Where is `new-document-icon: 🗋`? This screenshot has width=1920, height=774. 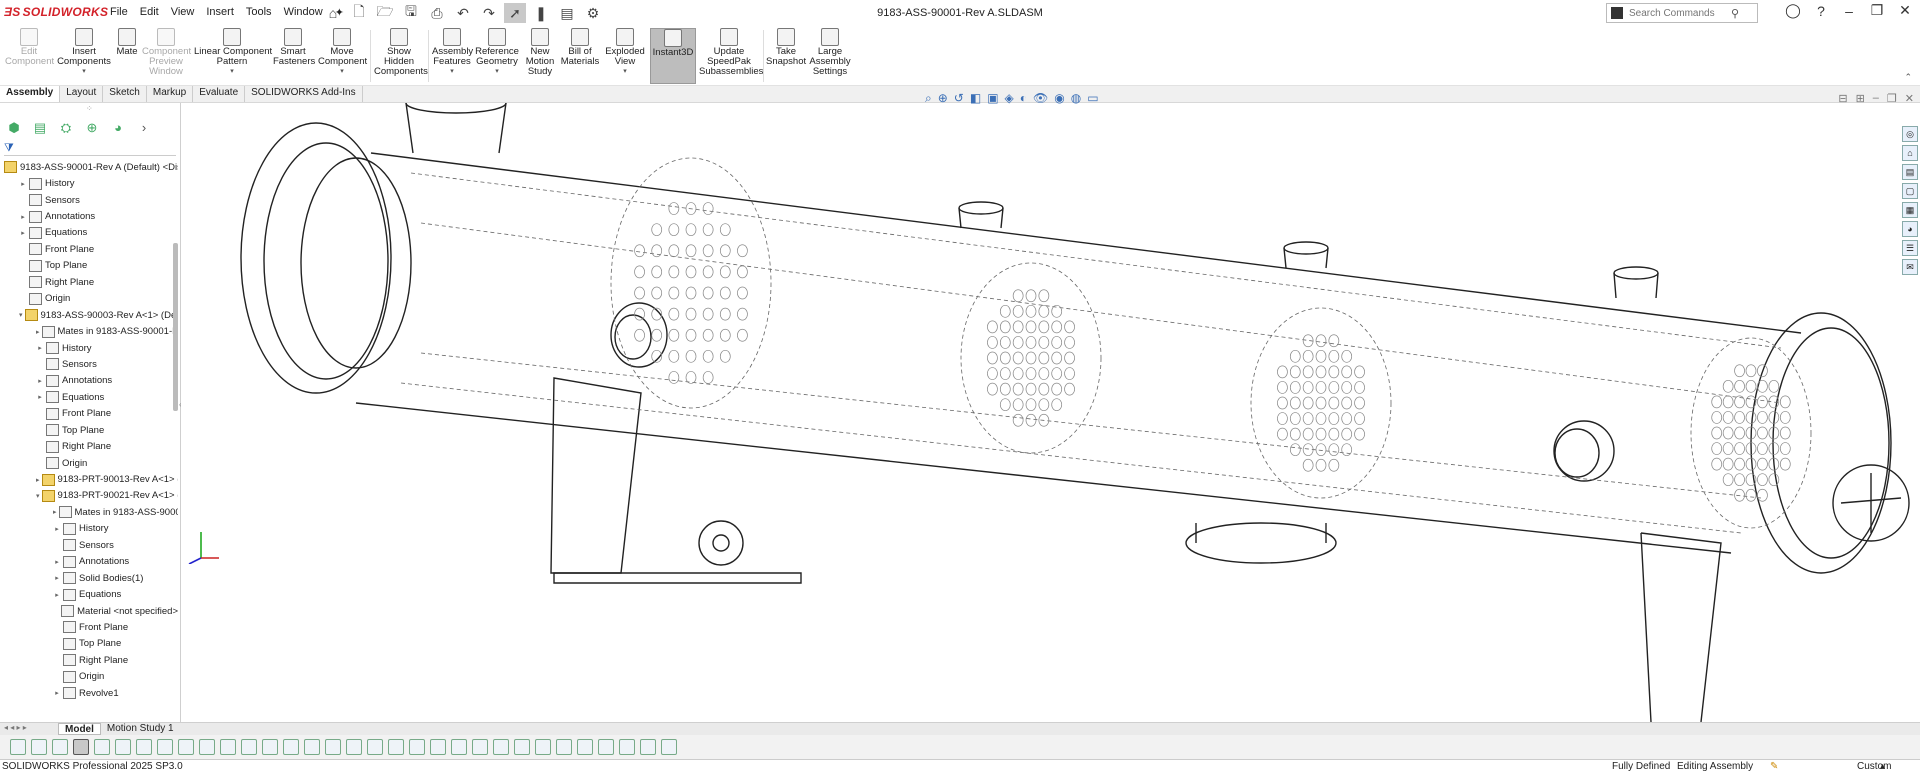 new-document-icon: 🗋 is located at coordinates (359, 13).